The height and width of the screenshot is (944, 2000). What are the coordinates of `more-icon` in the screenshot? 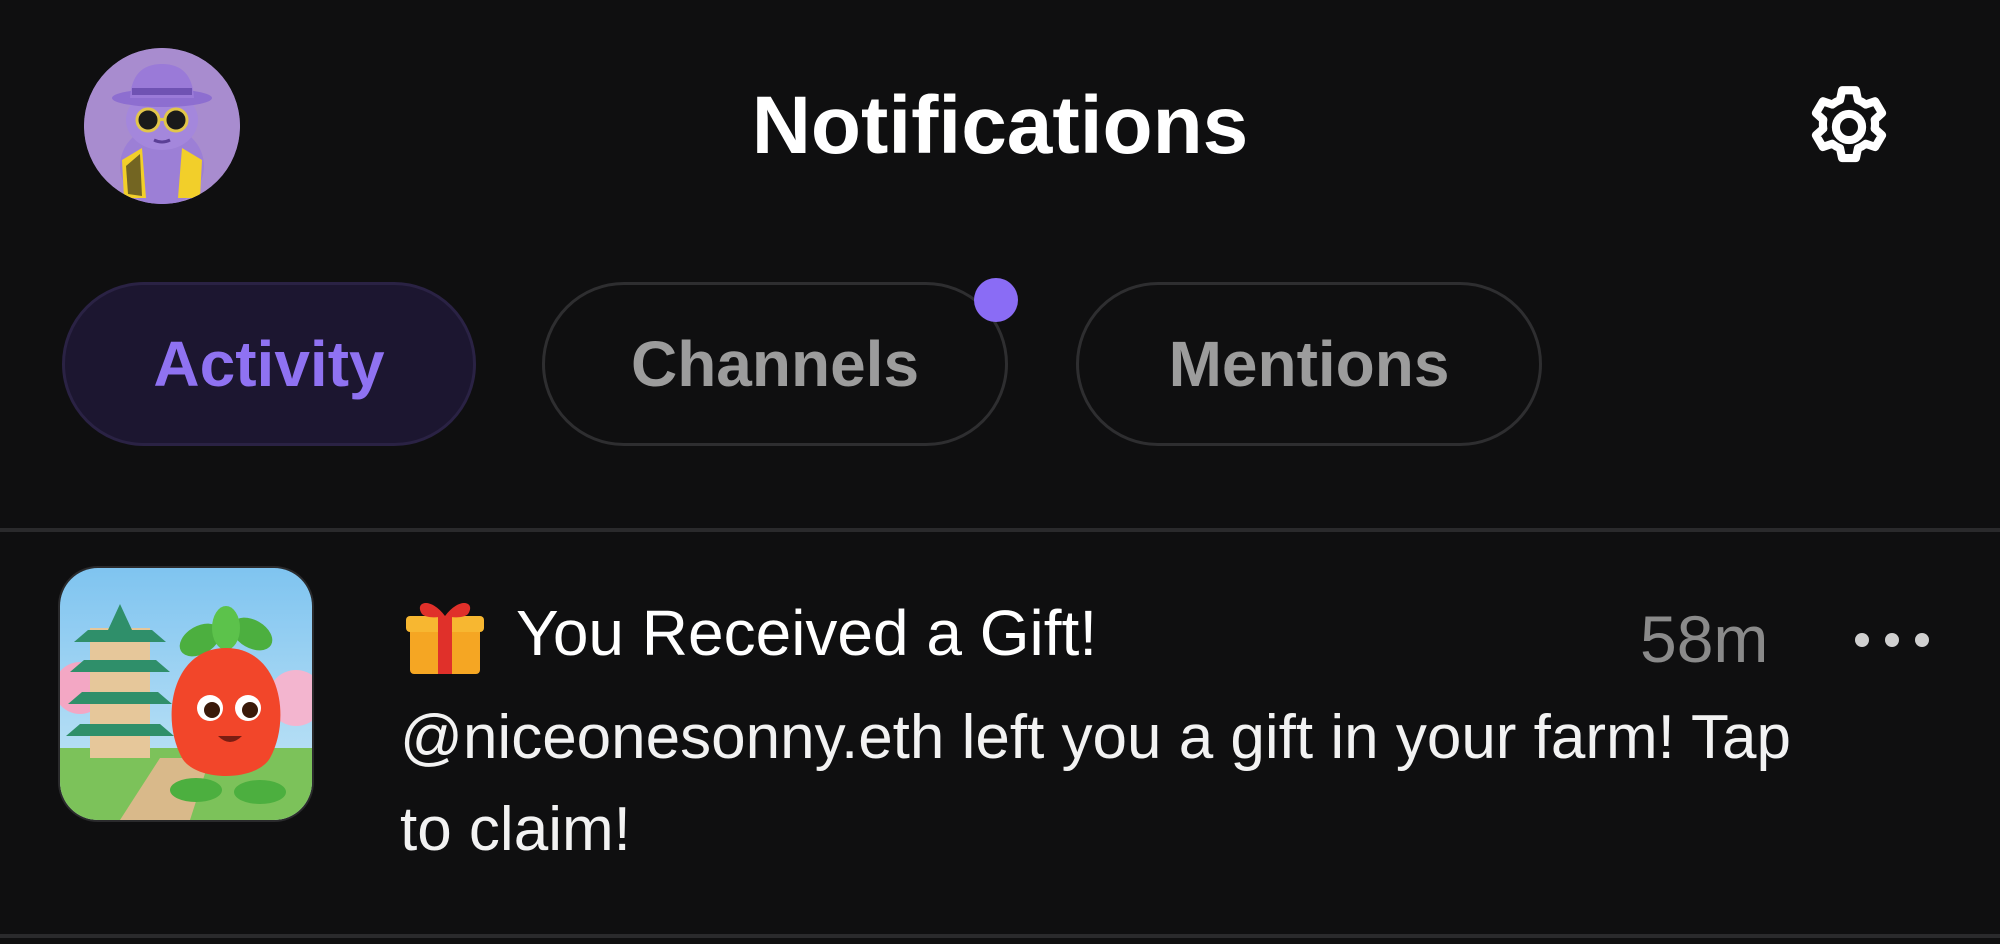 It's located at (1892, 640).